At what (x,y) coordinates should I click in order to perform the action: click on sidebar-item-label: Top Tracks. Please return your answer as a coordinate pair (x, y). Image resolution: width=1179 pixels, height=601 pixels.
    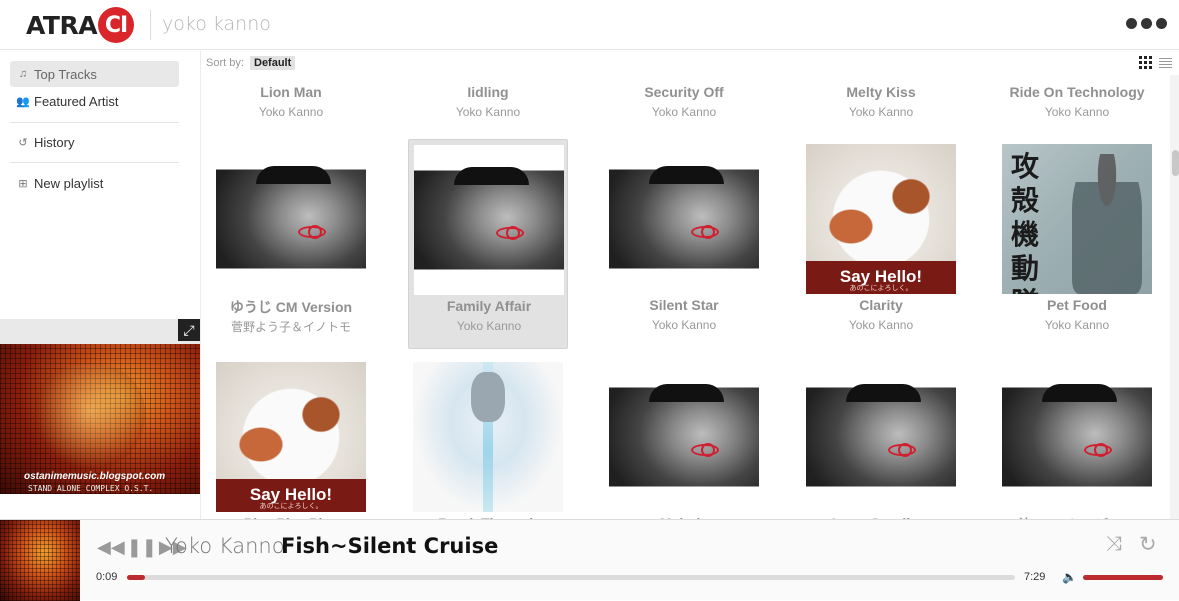
    Looking at the image, I should click on (65, 74).